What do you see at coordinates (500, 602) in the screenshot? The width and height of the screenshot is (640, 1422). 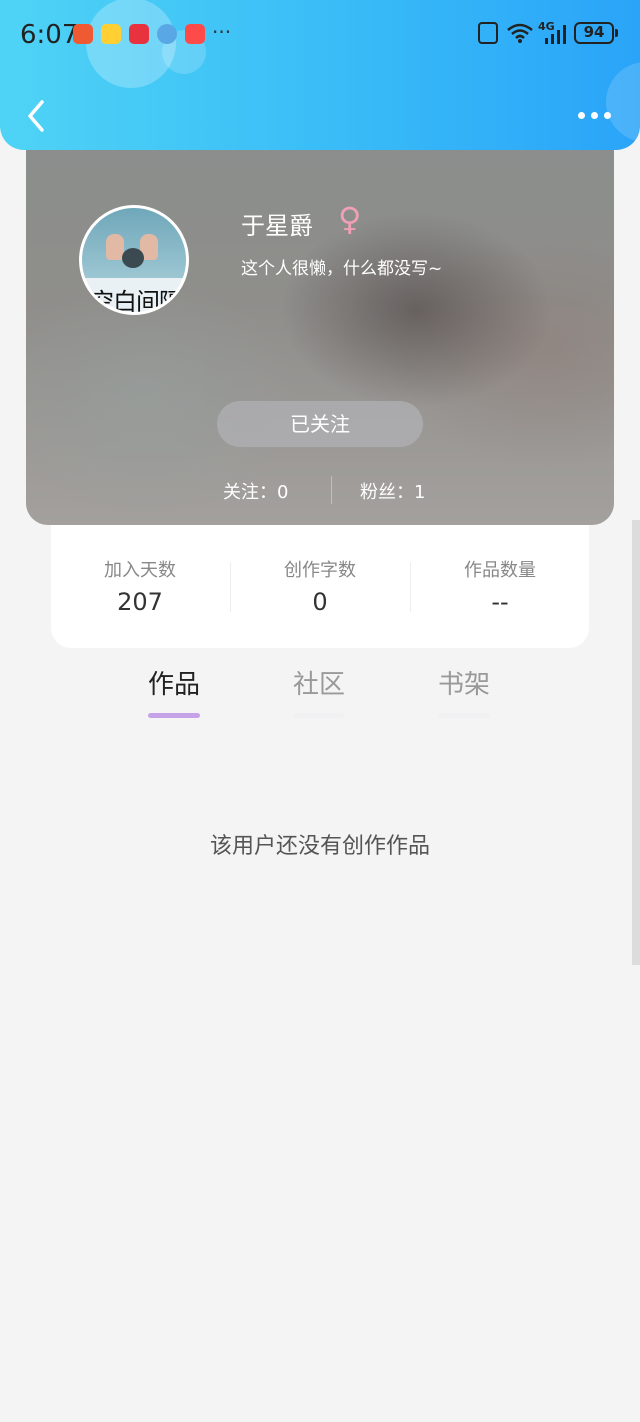 I see `stat-value: --` at bounding box center [500, 602].